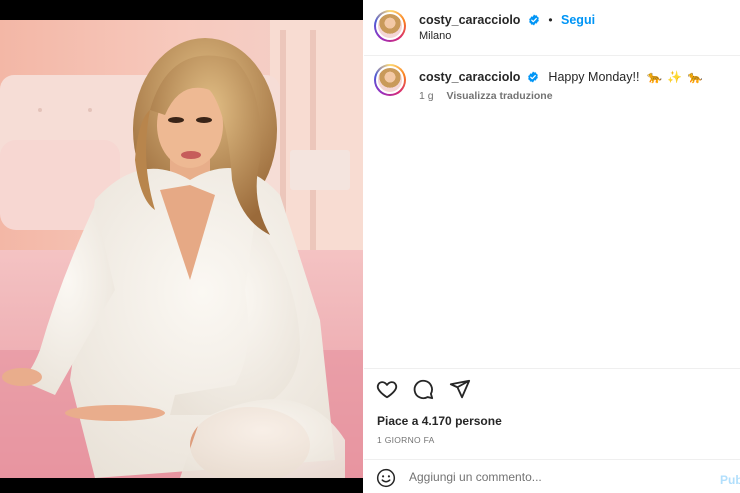  I want to click on likes-count: Piace a 4.170 persone, so click(439, 421).